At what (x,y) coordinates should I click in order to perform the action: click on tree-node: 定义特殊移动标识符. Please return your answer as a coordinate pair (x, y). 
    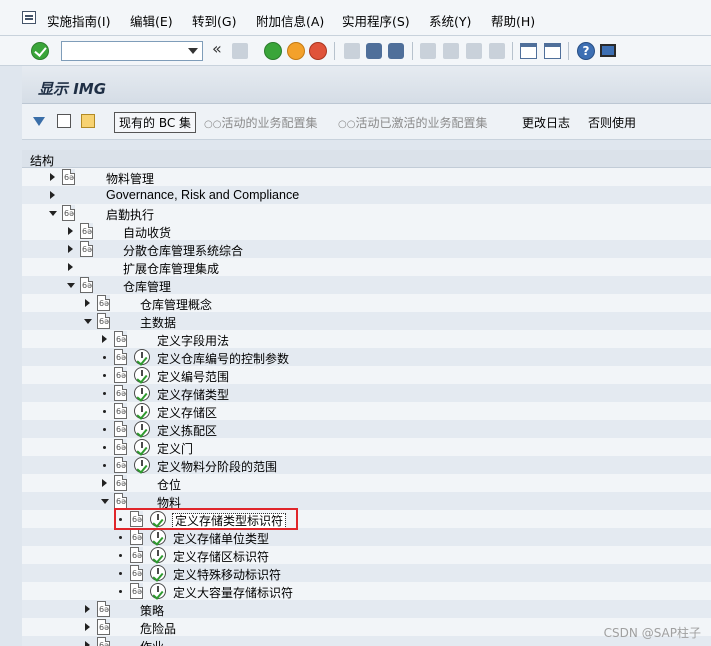
    Looking at the image, I should click on (366, 573).